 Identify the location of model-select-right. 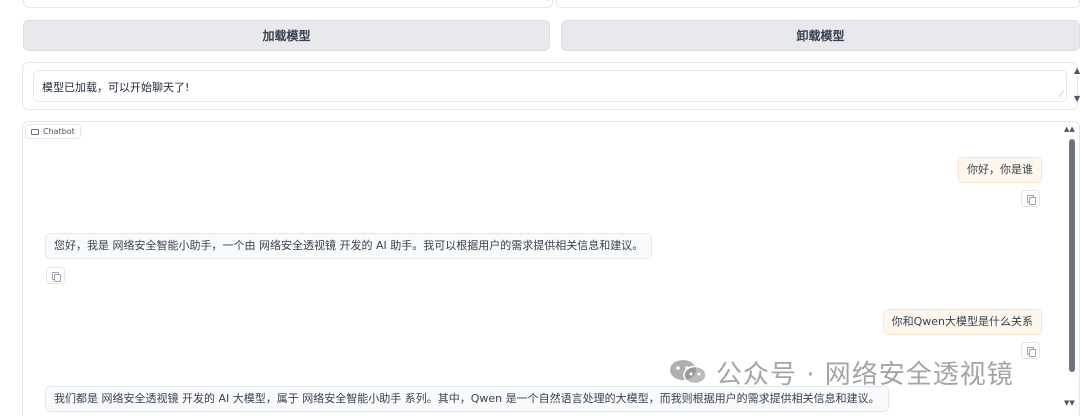
(818, 4).